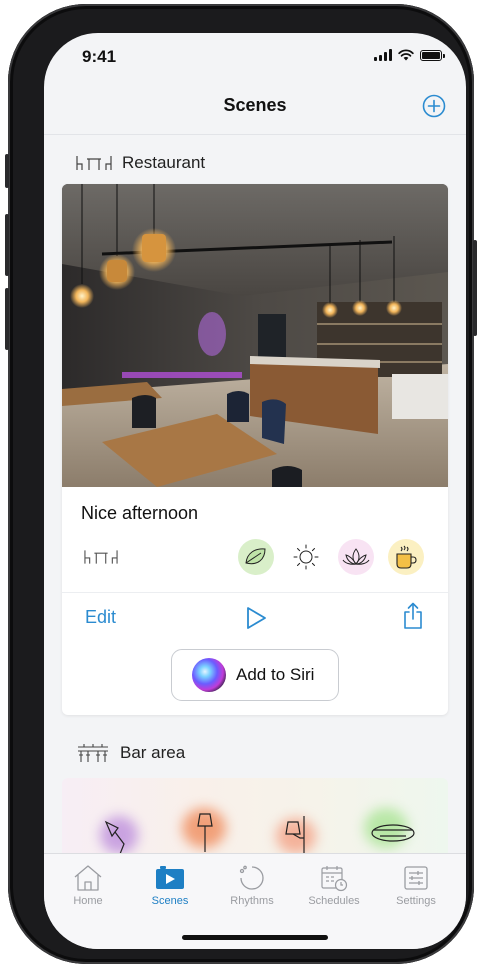 The height and width of the screenshot is (968, 480). I want to click on page-title: Scenes, so click(255, 105).